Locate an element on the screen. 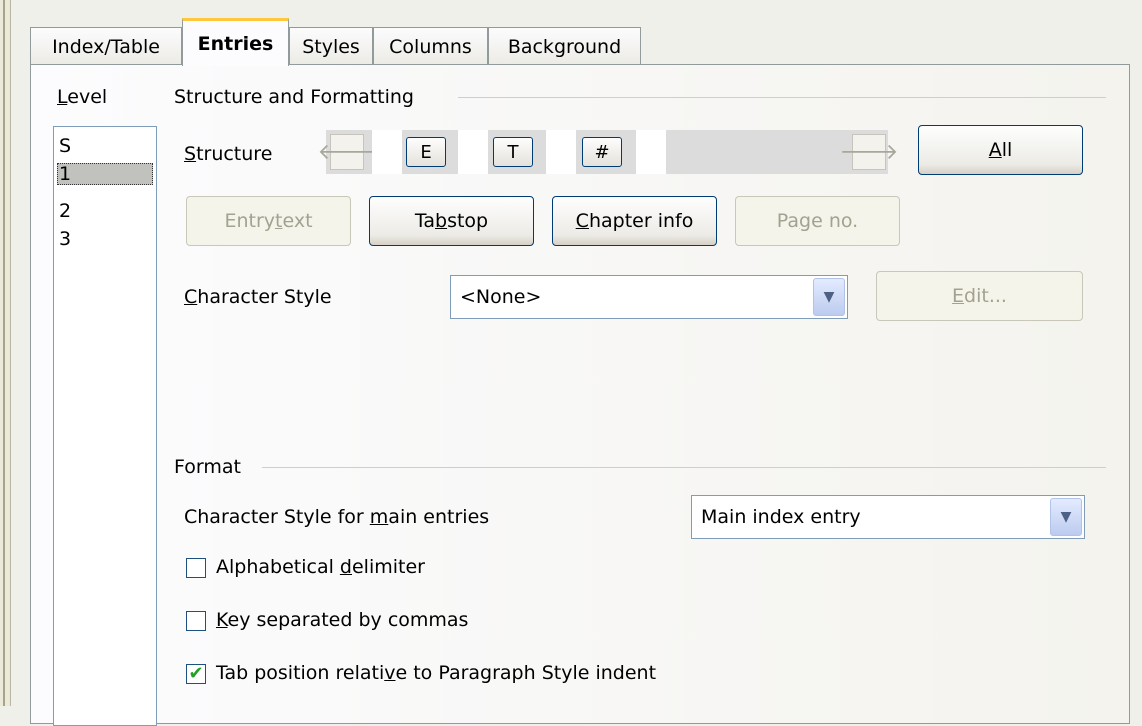 The width and height of the screenshot is (1142, 726). tab-styles: Styles is located at coordinates (331, 46).